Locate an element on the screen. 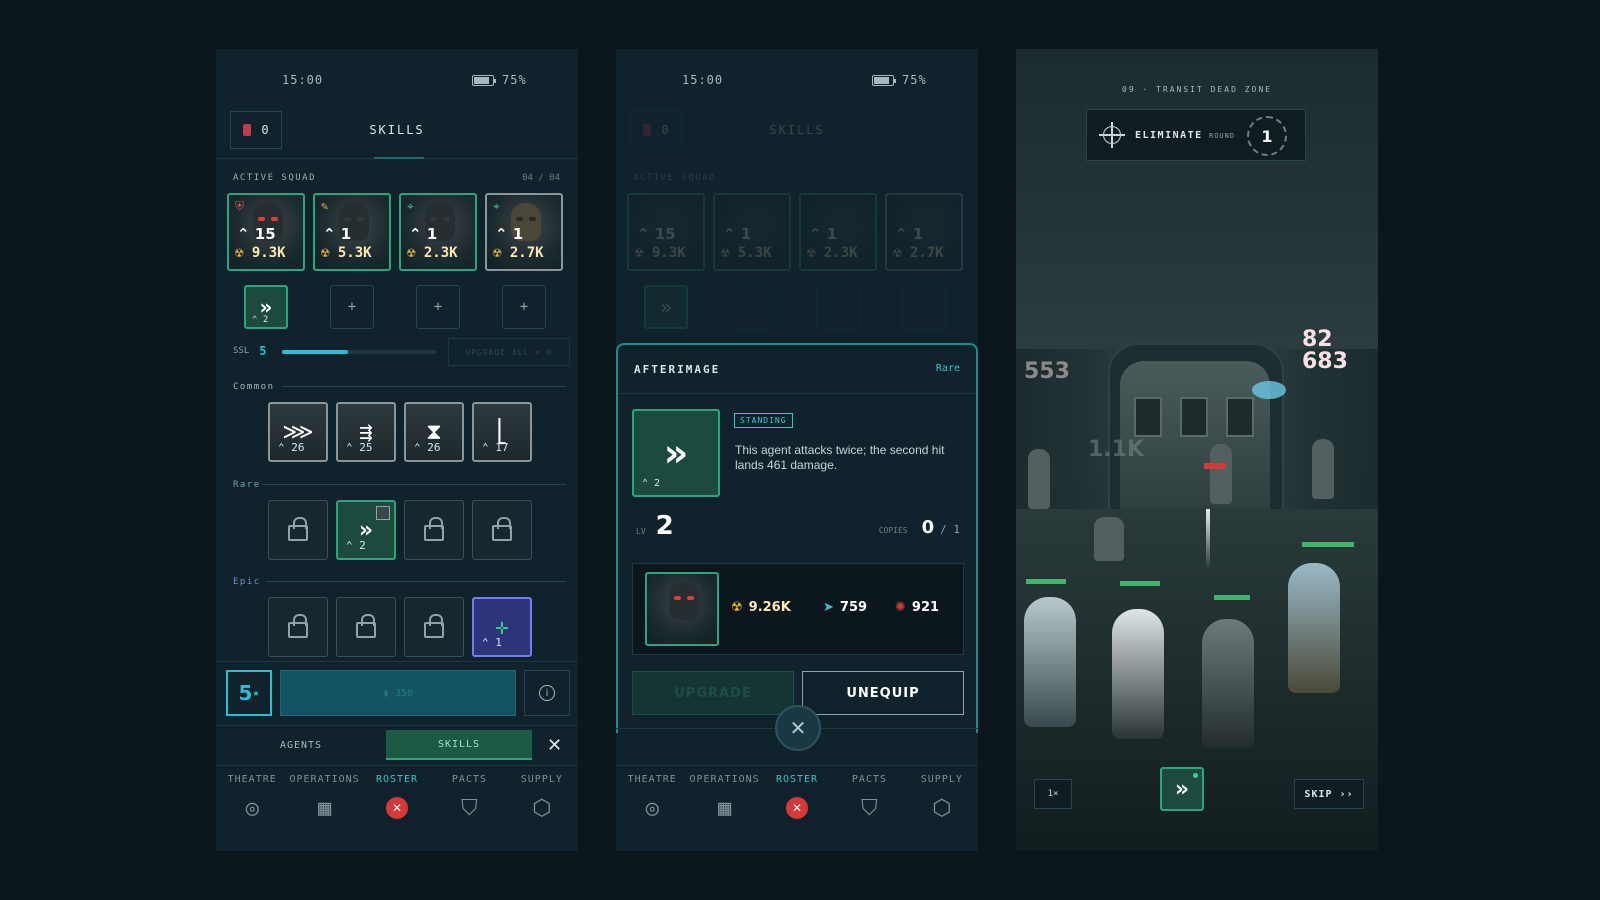  skill-name: AFTERIMAGE is located at coordinates (677, 369).